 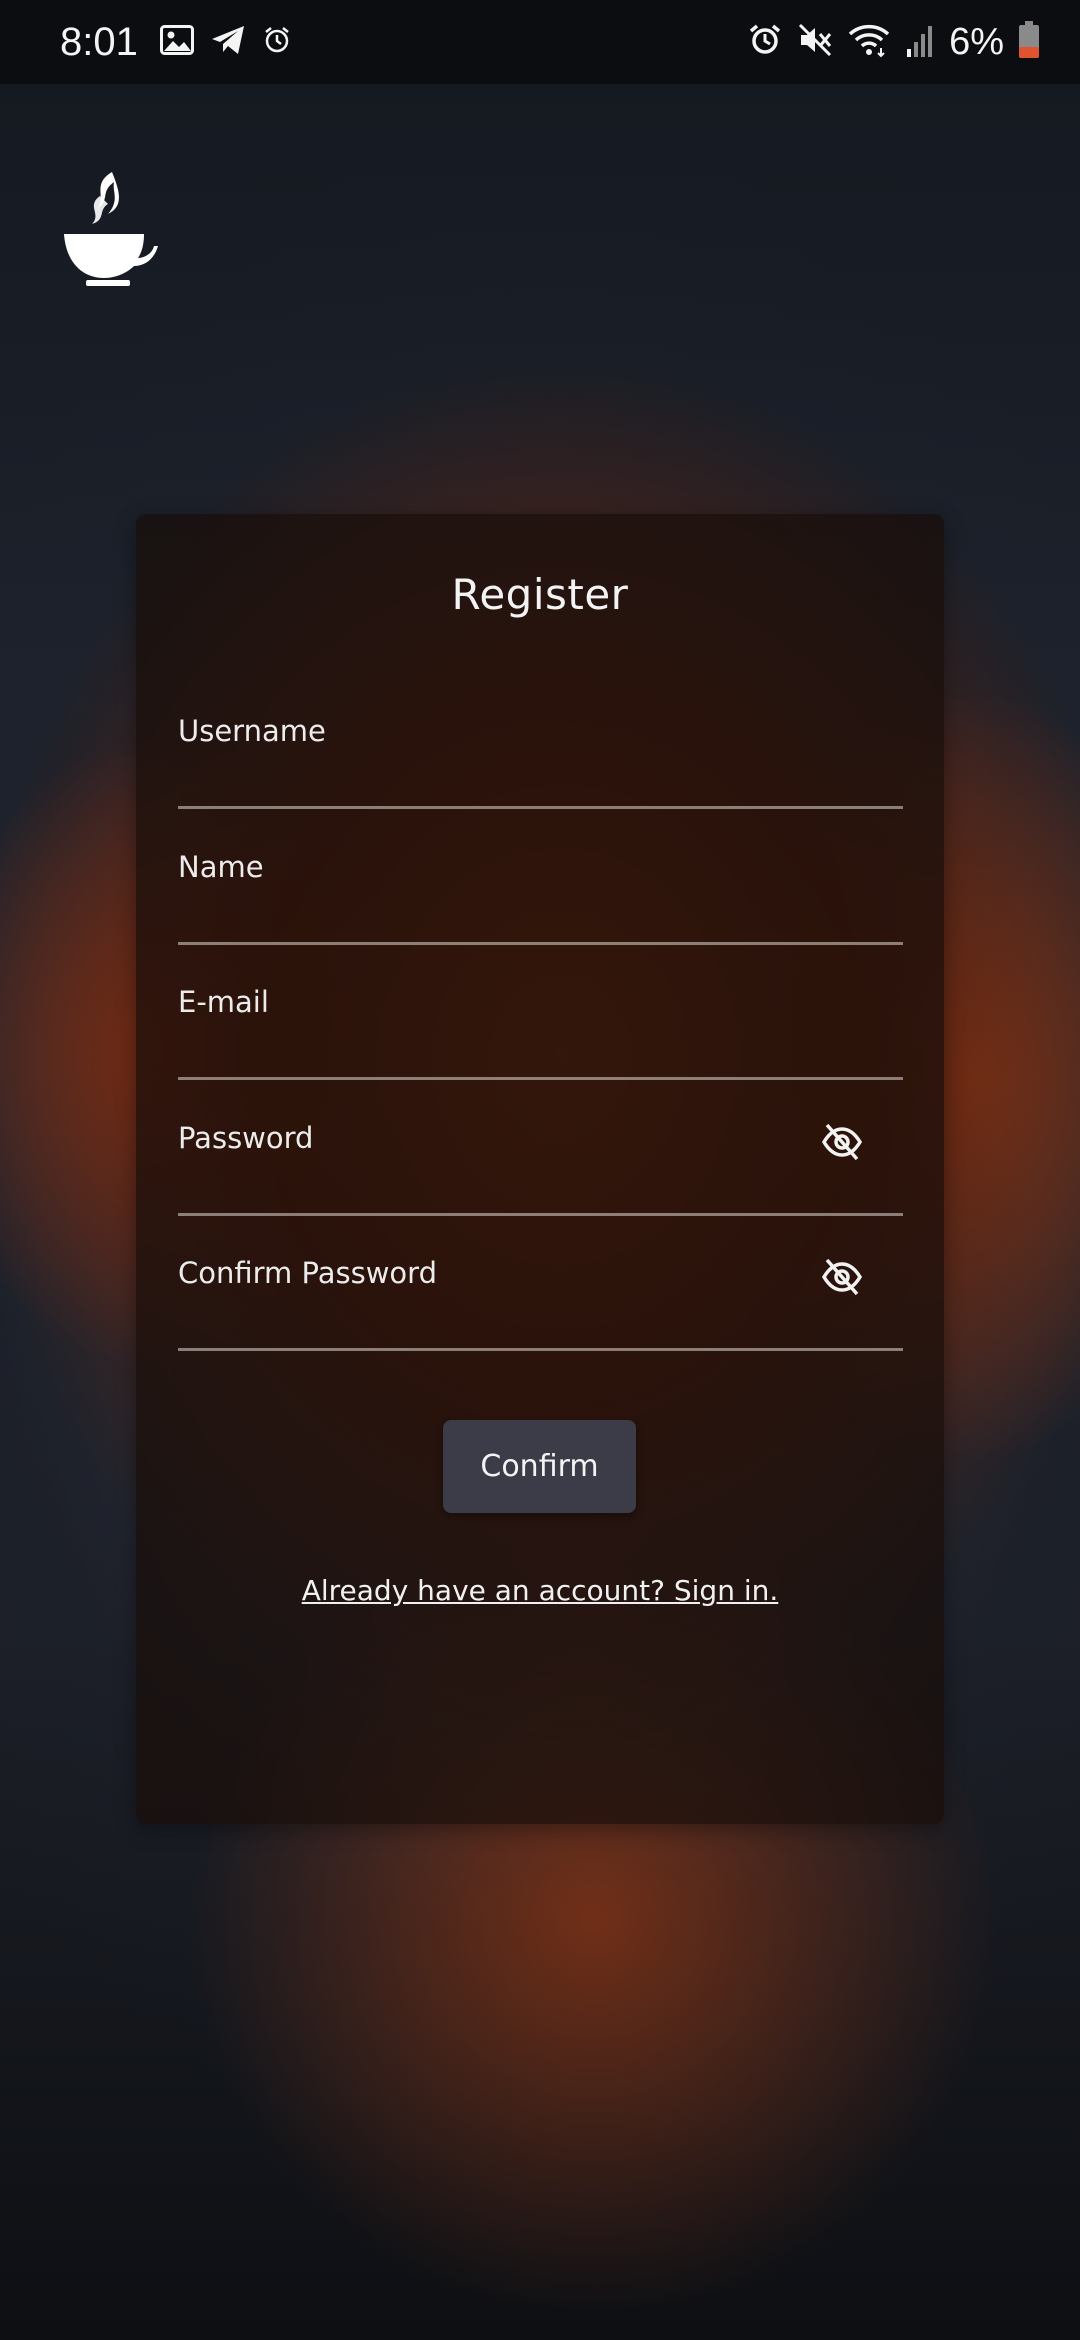 What do you see at coordinates (176, 42) in the screenshot?
I see `gallery-icon` at bounding box center [176, 42].